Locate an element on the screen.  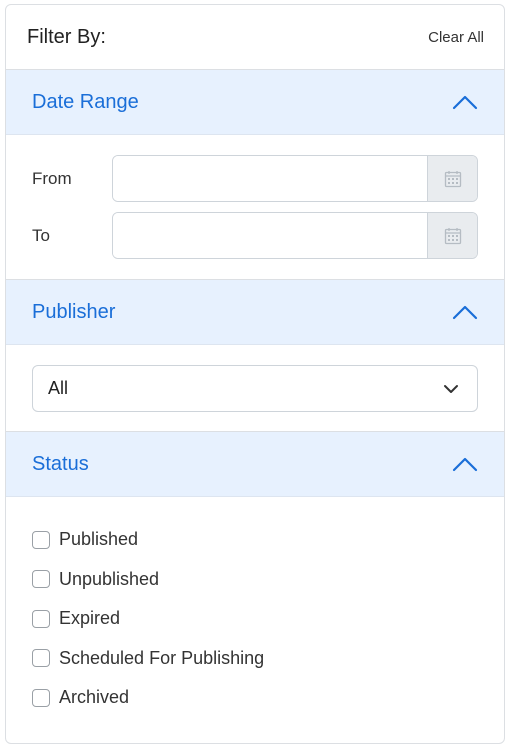
from-calendar-button is located at coordinates (452, 178).